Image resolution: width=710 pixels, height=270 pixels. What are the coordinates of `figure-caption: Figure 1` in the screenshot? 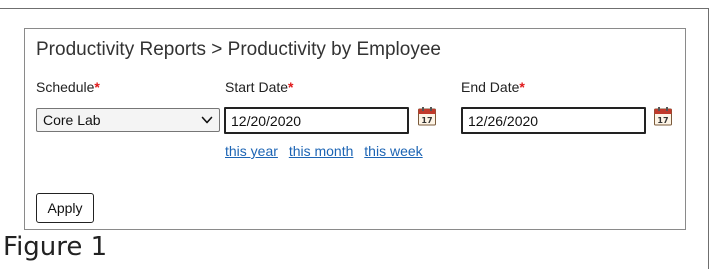 It's located at (55, 247).